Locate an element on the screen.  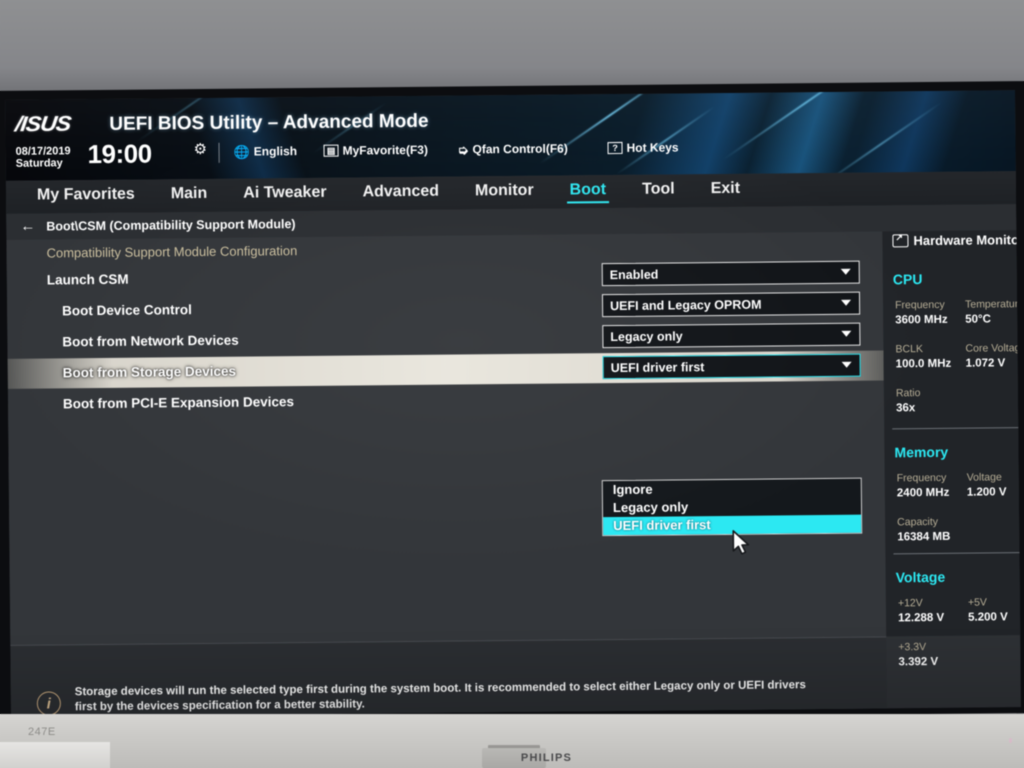
date-display: 08/17/2019 Saturday is located at coordinates (43, 157).